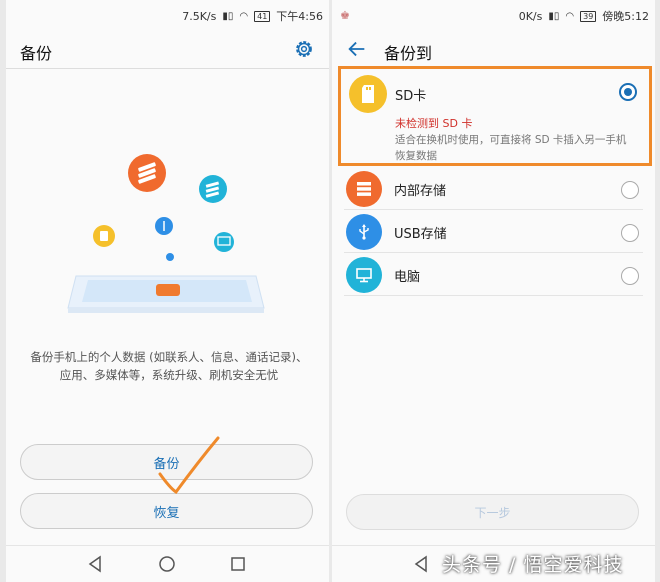 Image resolution: width=660 pixels, height=582 pixels. What do you see at coordinates (411, 96) in the screenshot?
I see `sd-card-label: SD卡` at bounding box center [411, 96].